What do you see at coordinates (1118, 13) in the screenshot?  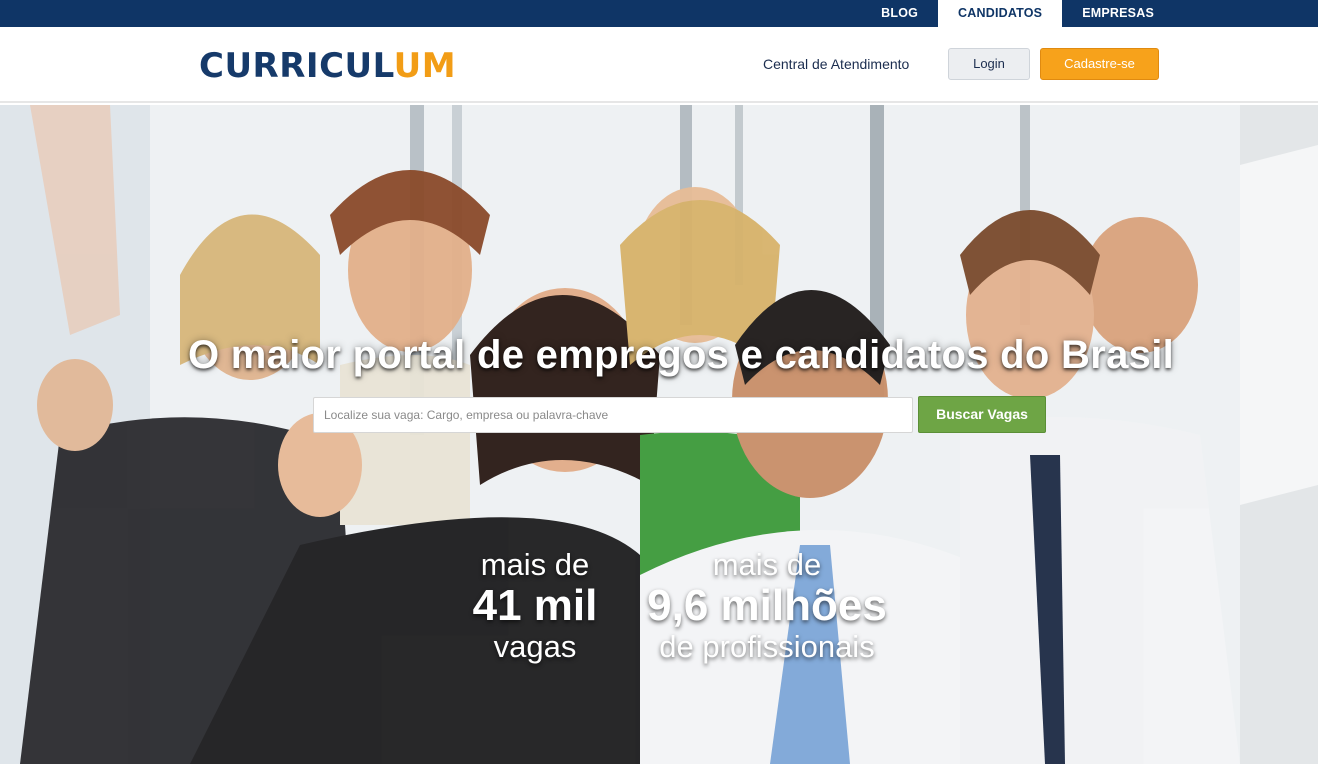 I see `top-nav-empresas: EMPRESAS` at bounding box center [1118, 13].